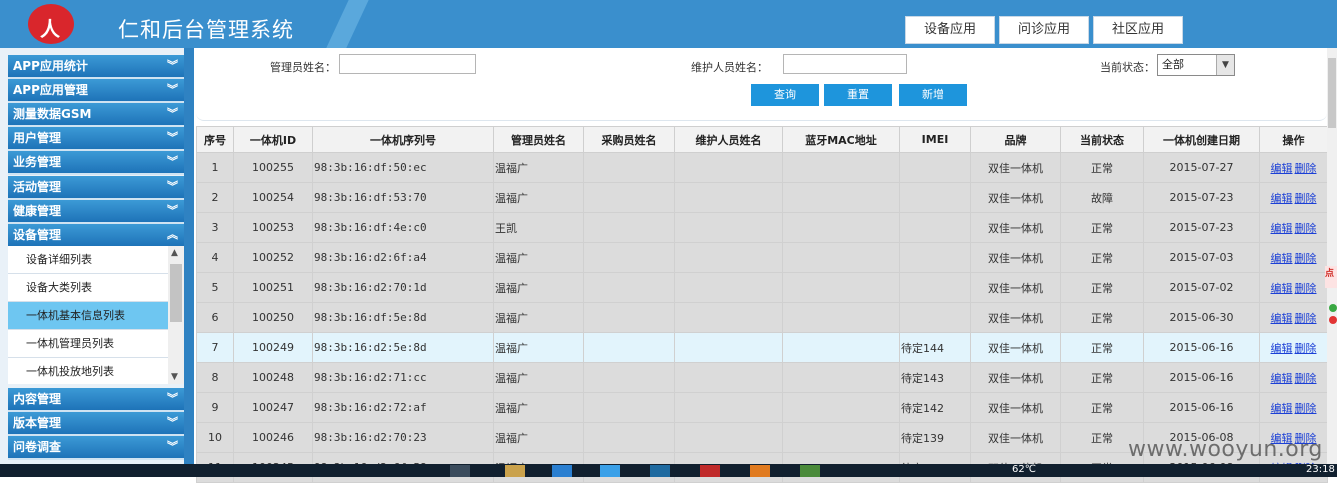 Image resolution: width=1337 pixels, height=483 pixels. What do you see at coordinates (215, 139) in the screenshot?
I see `column-header: 序号` at bounding box center [215, 139].